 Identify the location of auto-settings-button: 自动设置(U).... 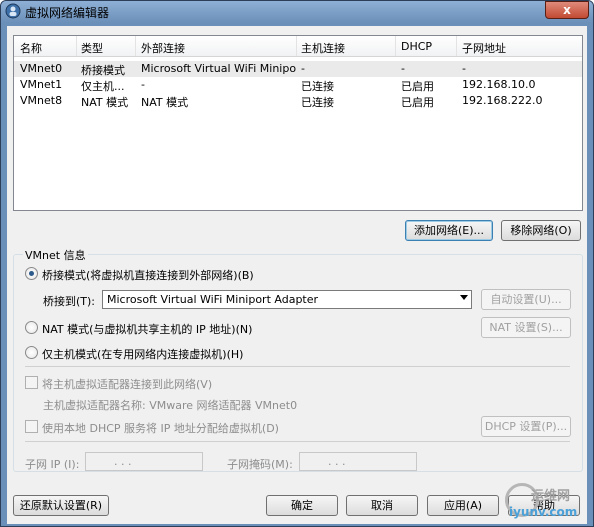
(526, 299).